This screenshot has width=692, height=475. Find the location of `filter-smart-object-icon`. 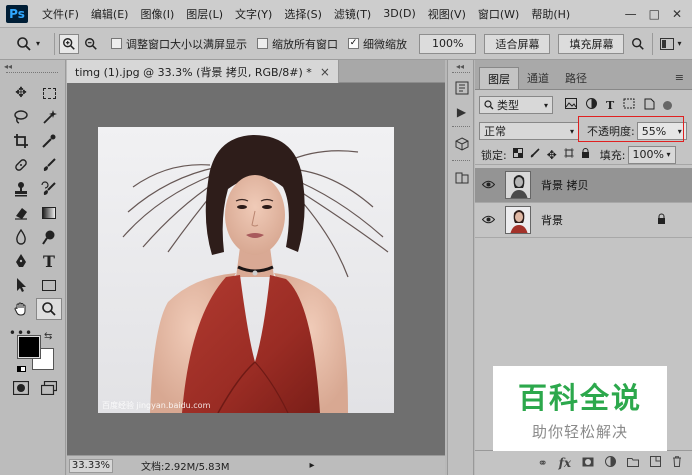

filter-smart-object-icon is located at coordinates (649, 105).